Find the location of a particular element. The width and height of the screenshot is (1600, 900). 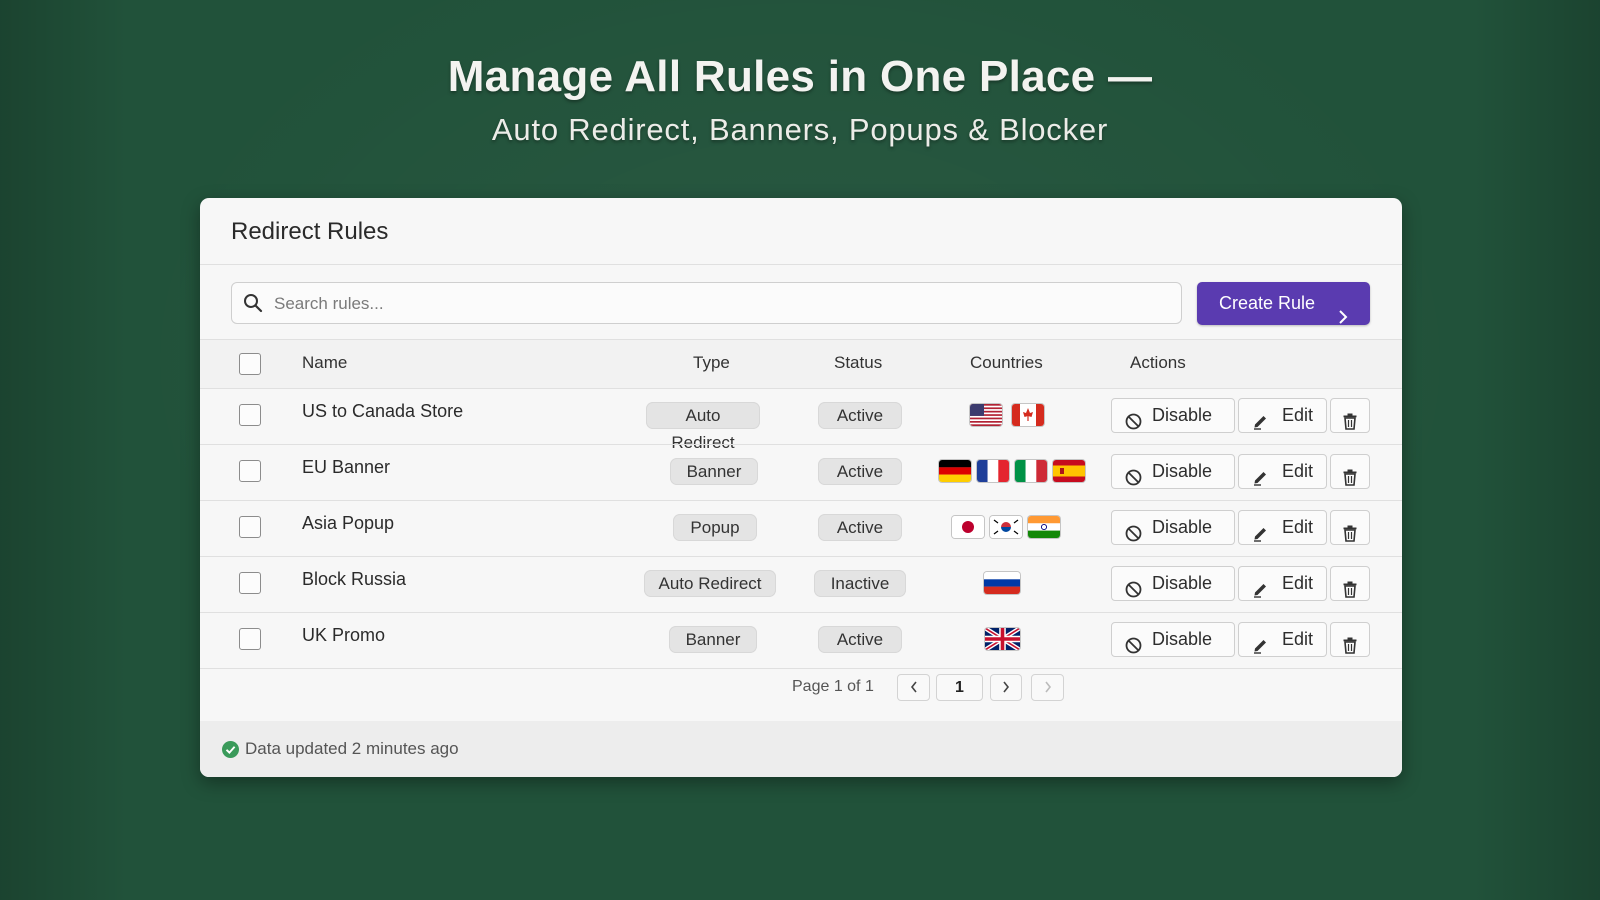

in-flag-icon is located at coordinates (1044, 527).